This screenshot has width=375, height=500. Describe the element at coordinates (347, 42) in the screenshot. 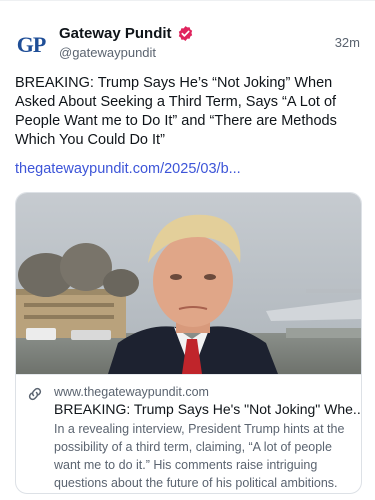

I see `post-timestamp: 32m` at that location.